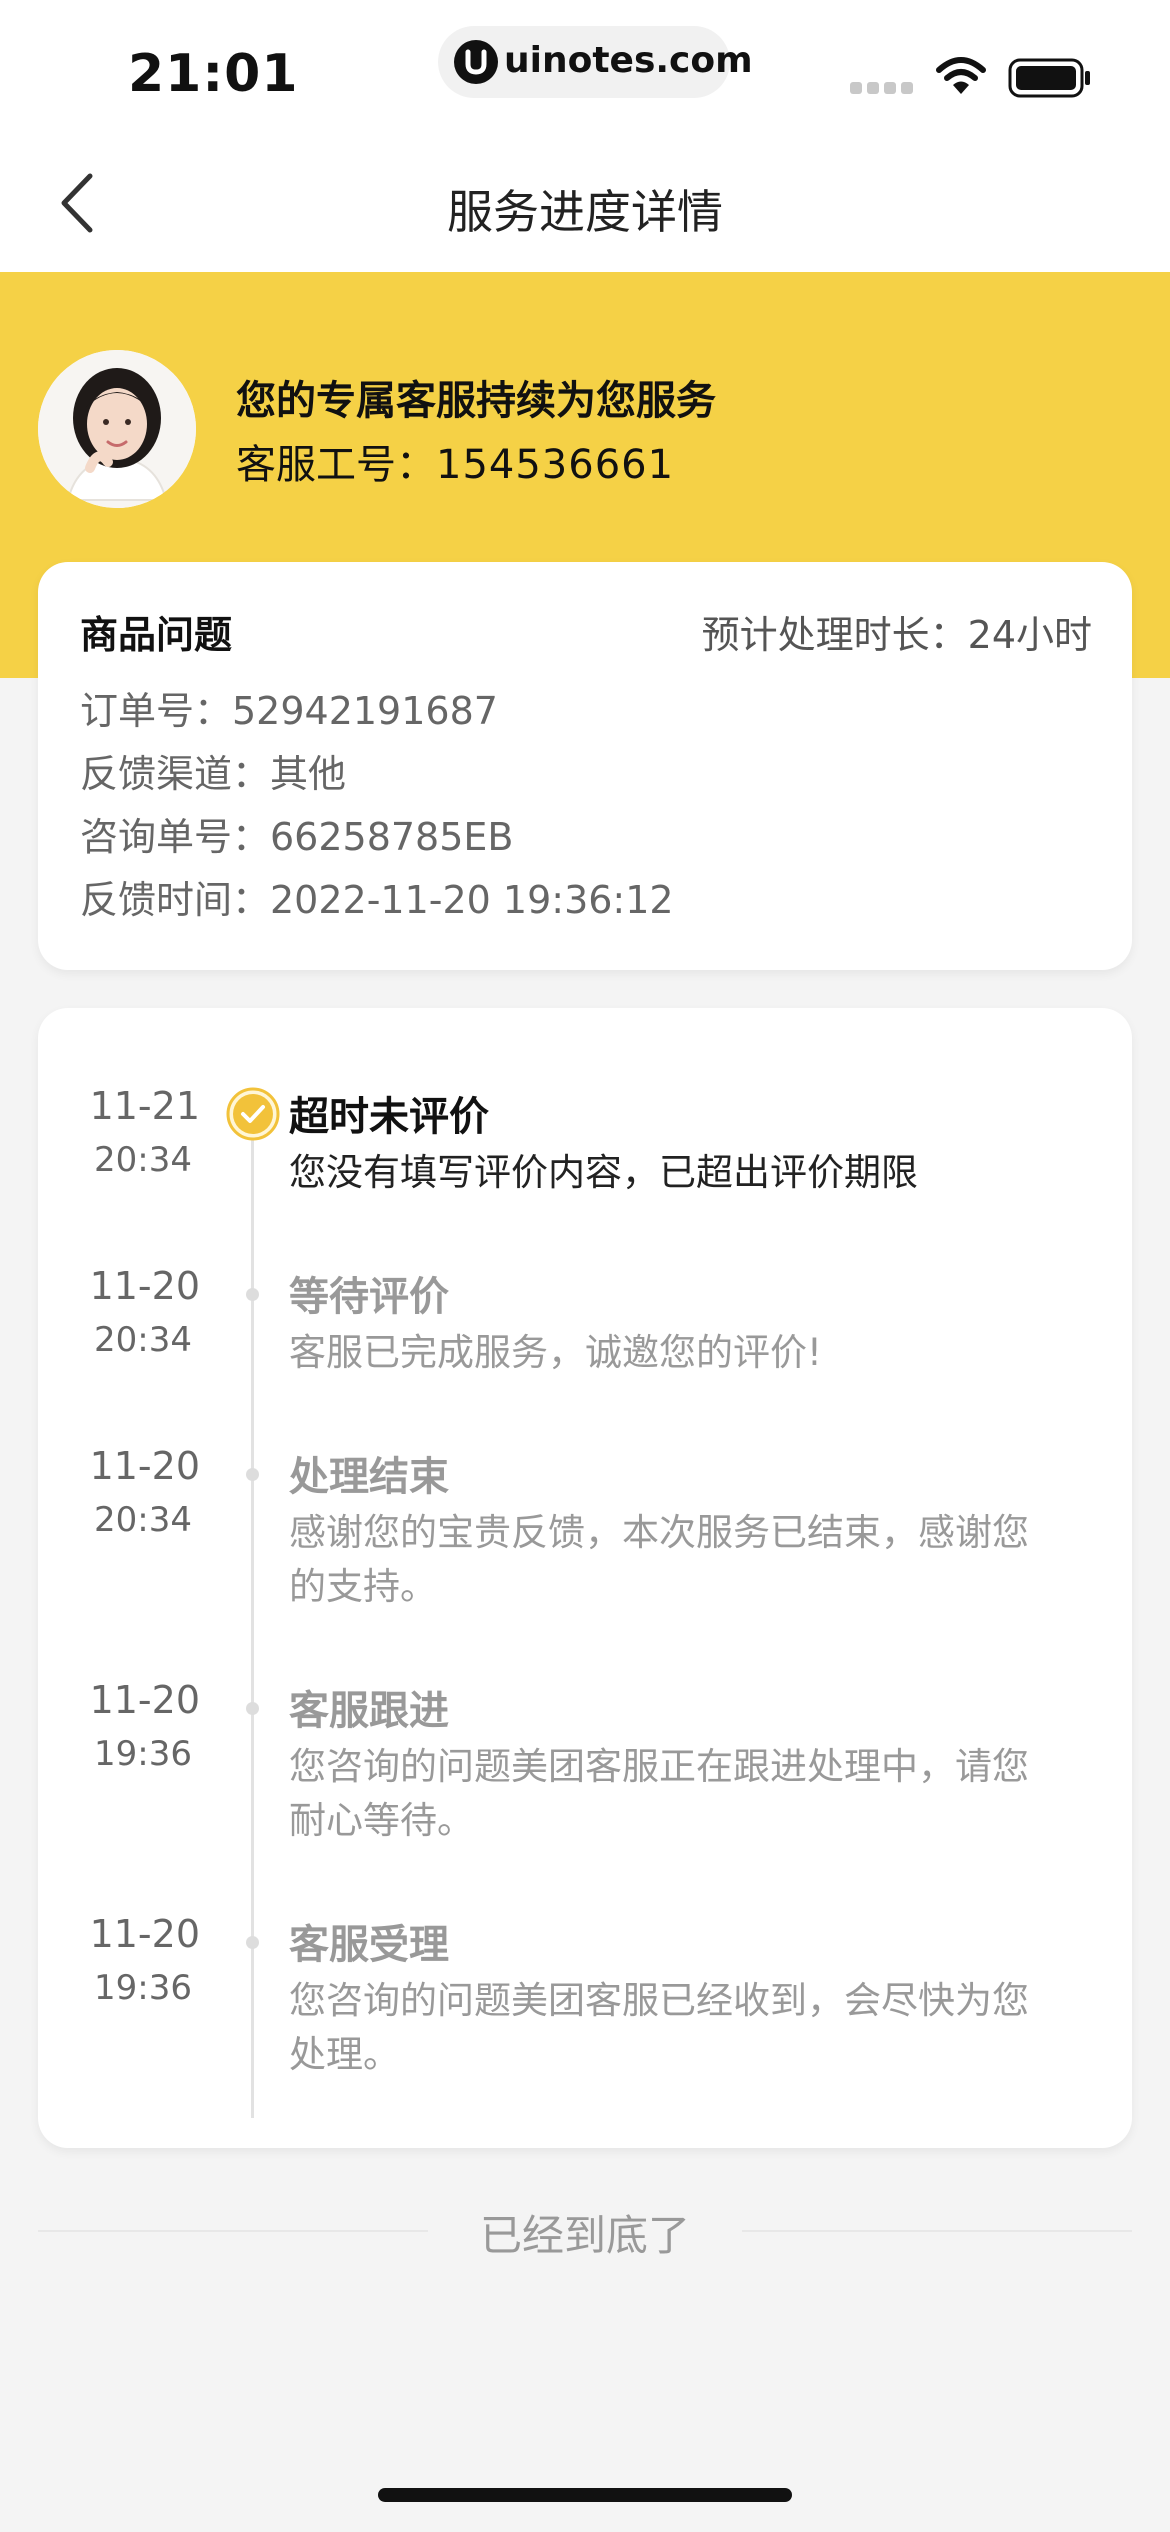 The height and width of the screenshot is (2532, 1170). Describe the element at coordinates (881, 88) in the screenshot. I see `cellular-signal-icon` at that location.